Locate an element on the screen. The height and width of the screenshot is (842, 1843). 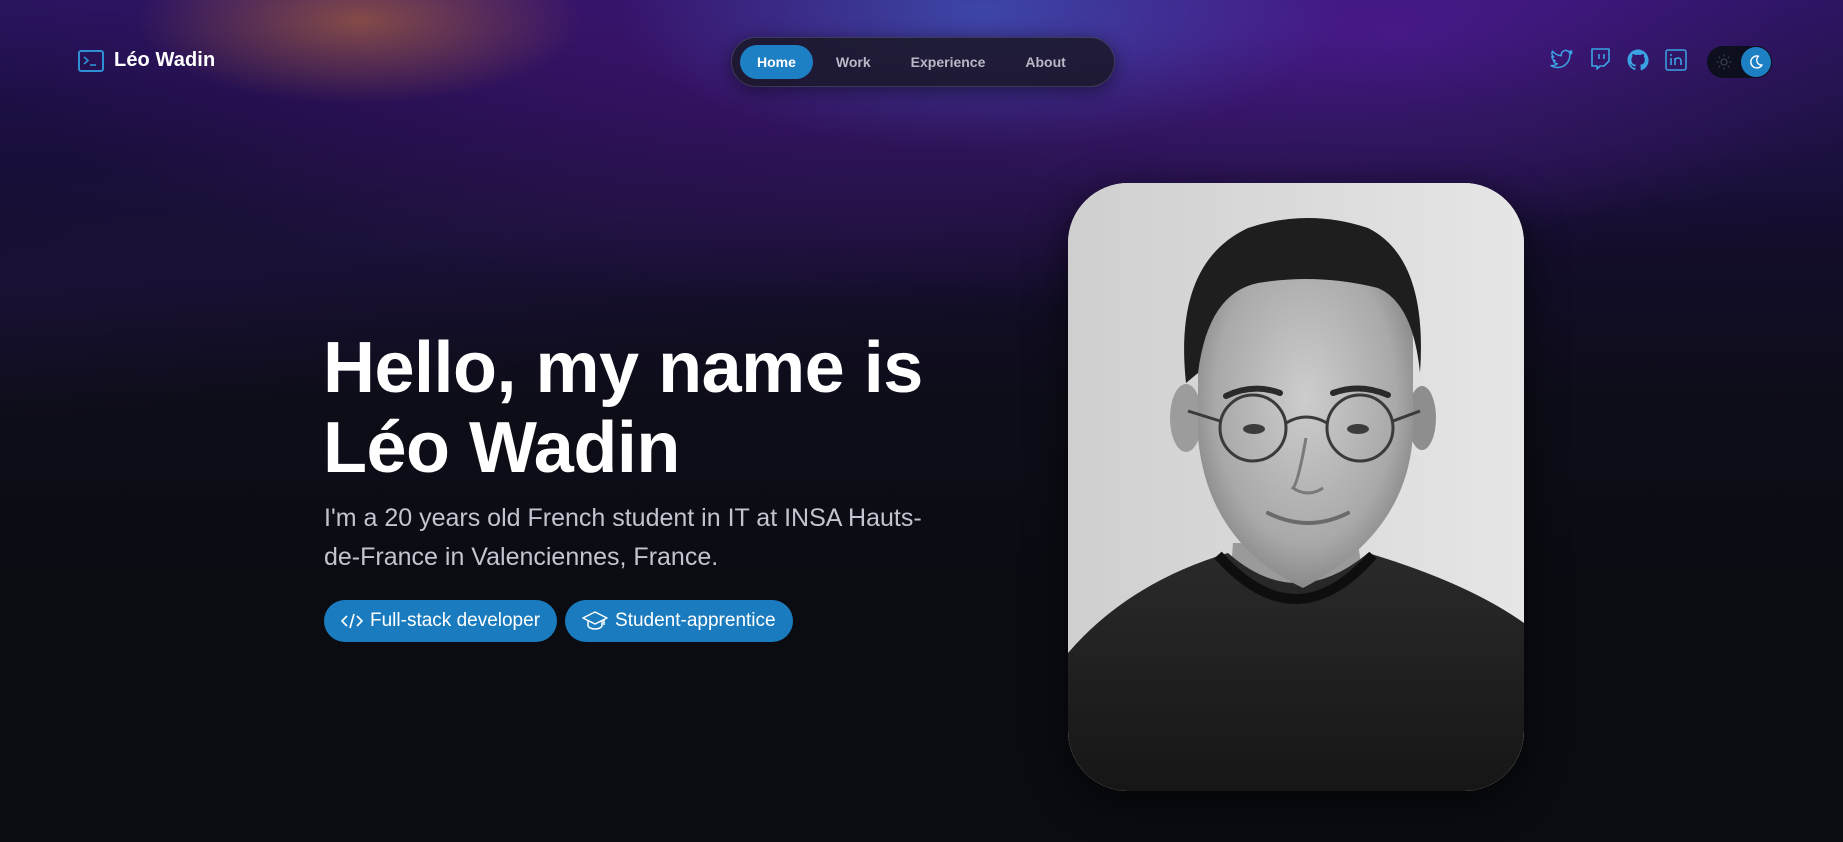
nav-item-home: Home is located at coordinates (776, 62).